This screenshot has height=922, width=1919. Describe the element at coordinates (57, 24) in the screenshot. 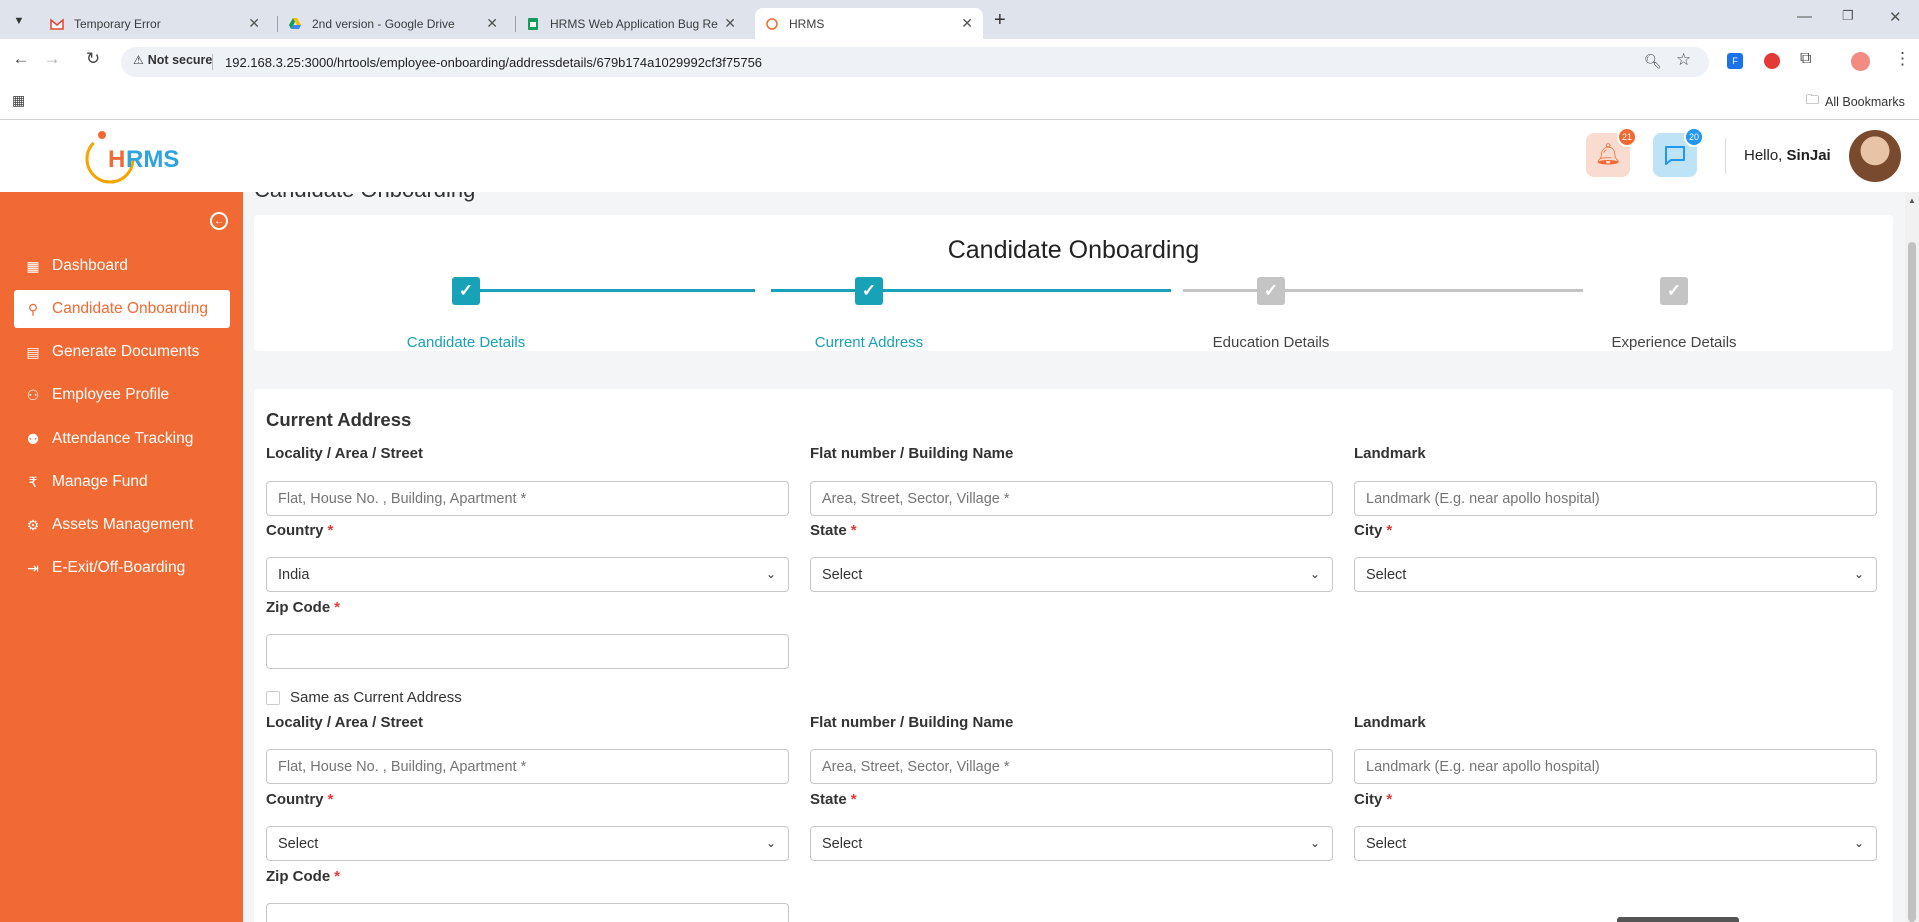

I see `gmail-icon` at that location.